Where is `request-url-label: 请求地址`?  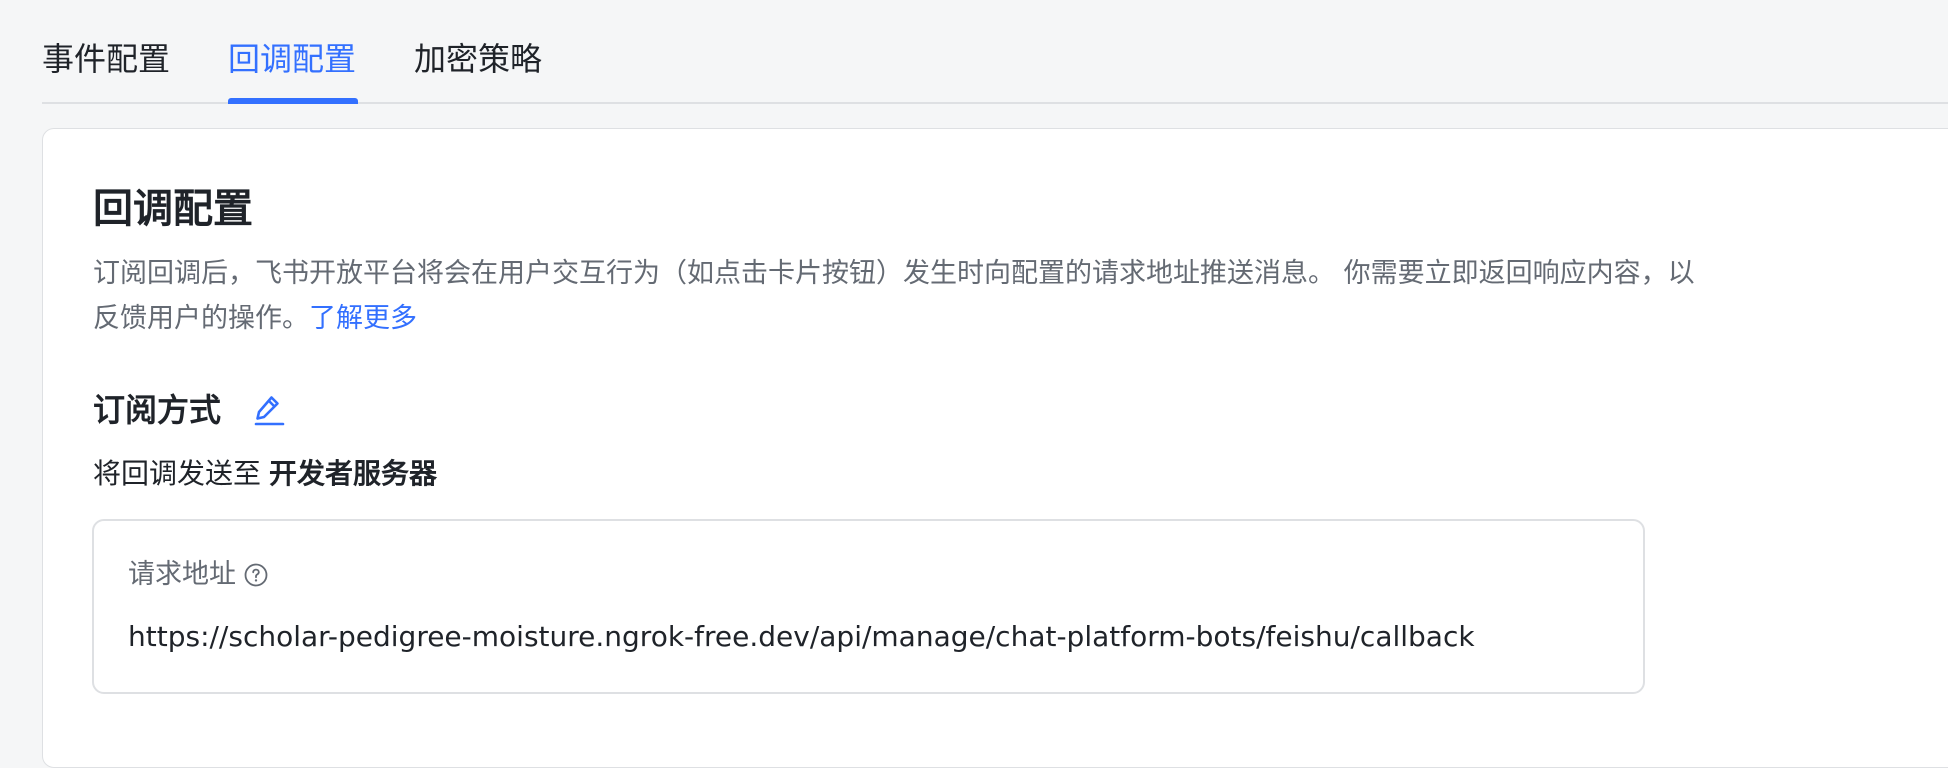 request-url-label: 请求地址 is located at coordinates (182, 574).